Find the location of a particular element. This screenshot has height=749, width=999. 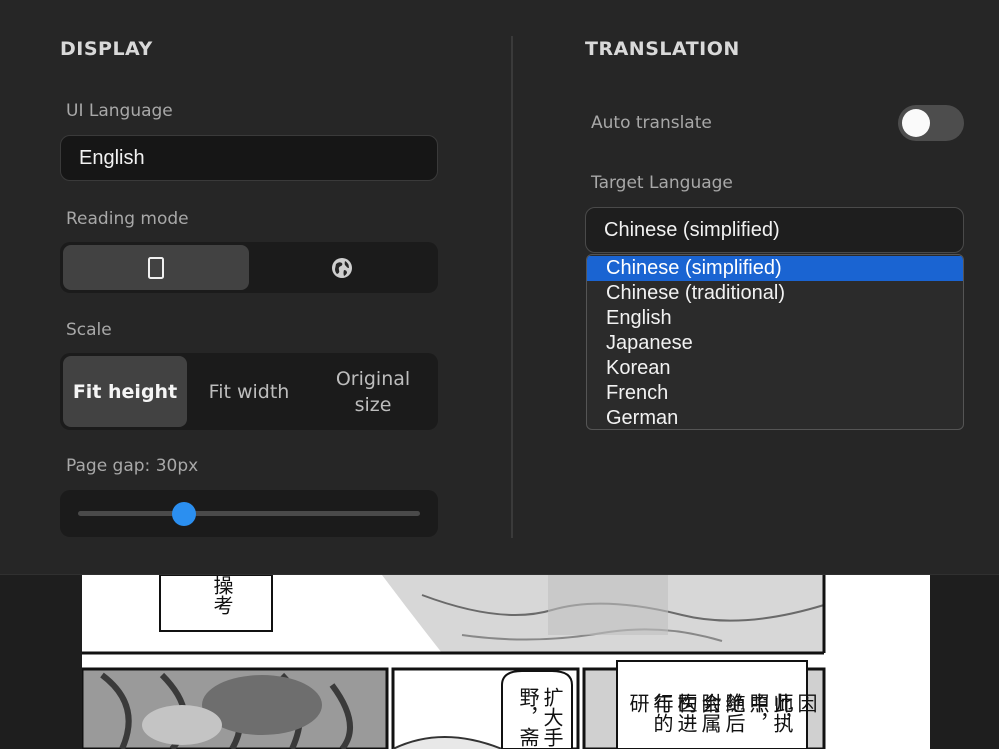

reading-mode-web-button is located at coordinates (342, 267).